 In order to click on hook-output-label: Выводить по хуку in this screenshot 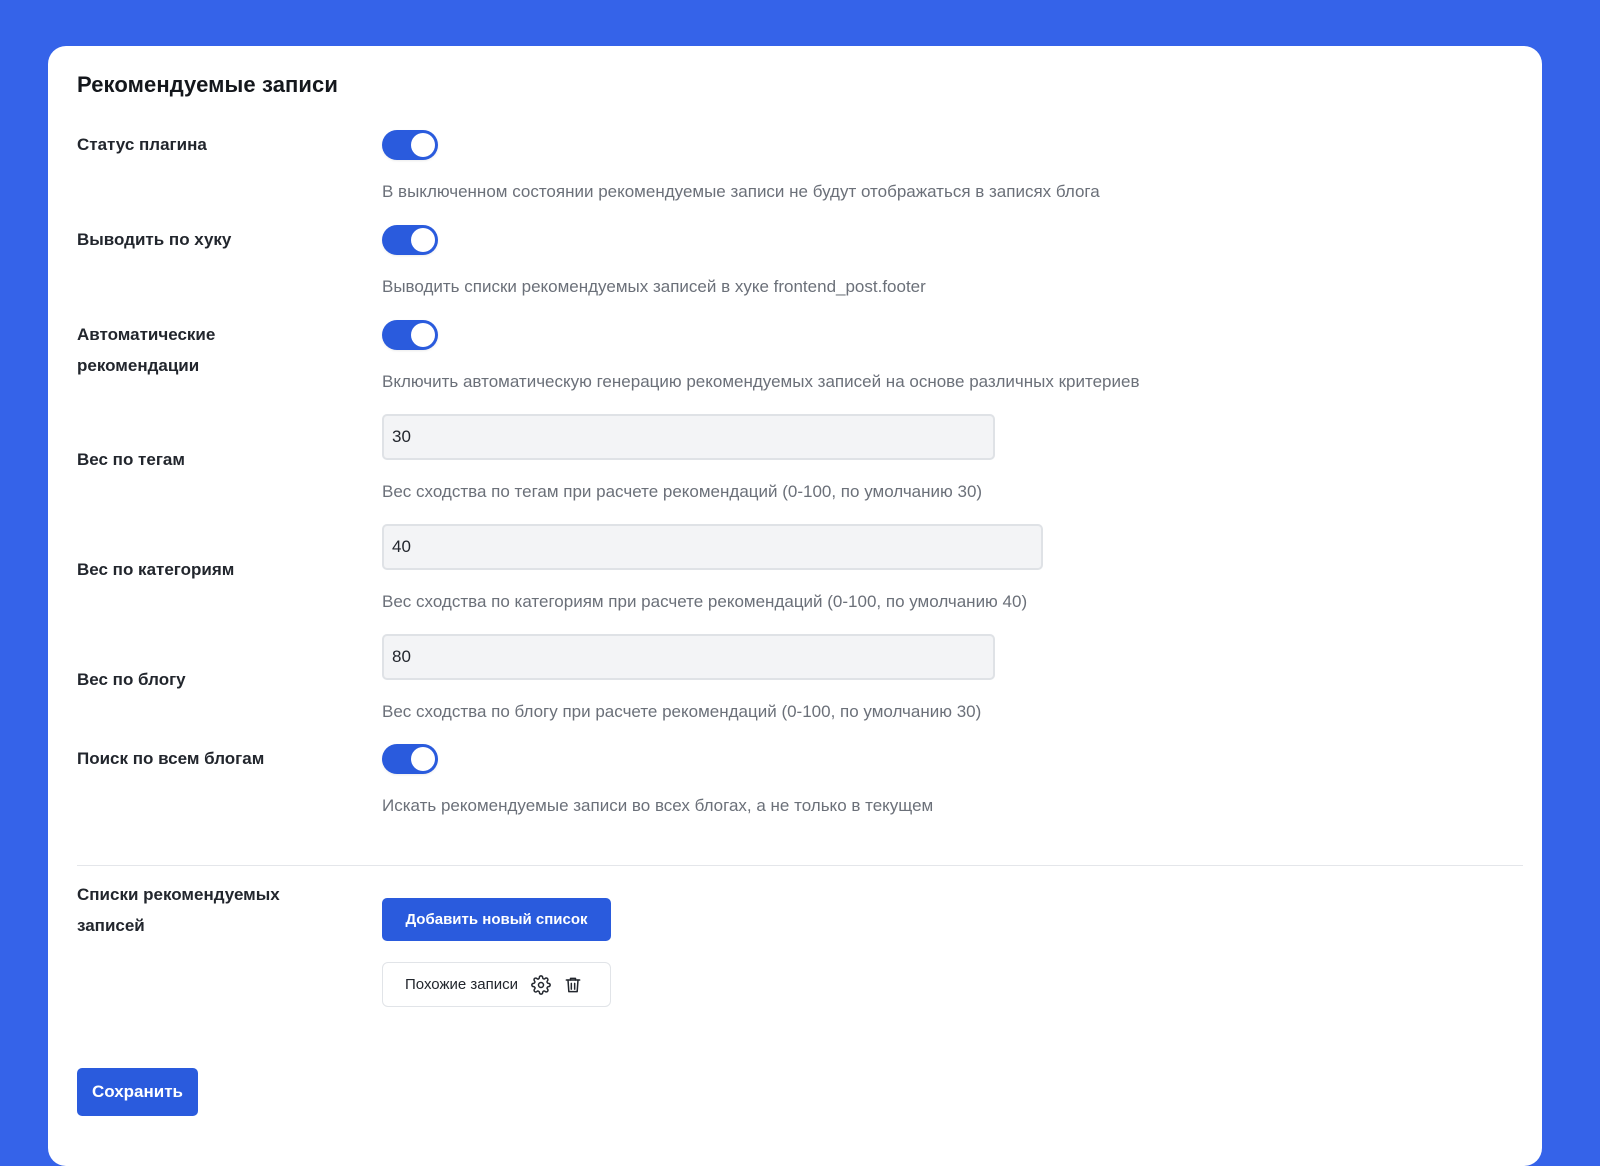, I will do `click(154, 239)`.